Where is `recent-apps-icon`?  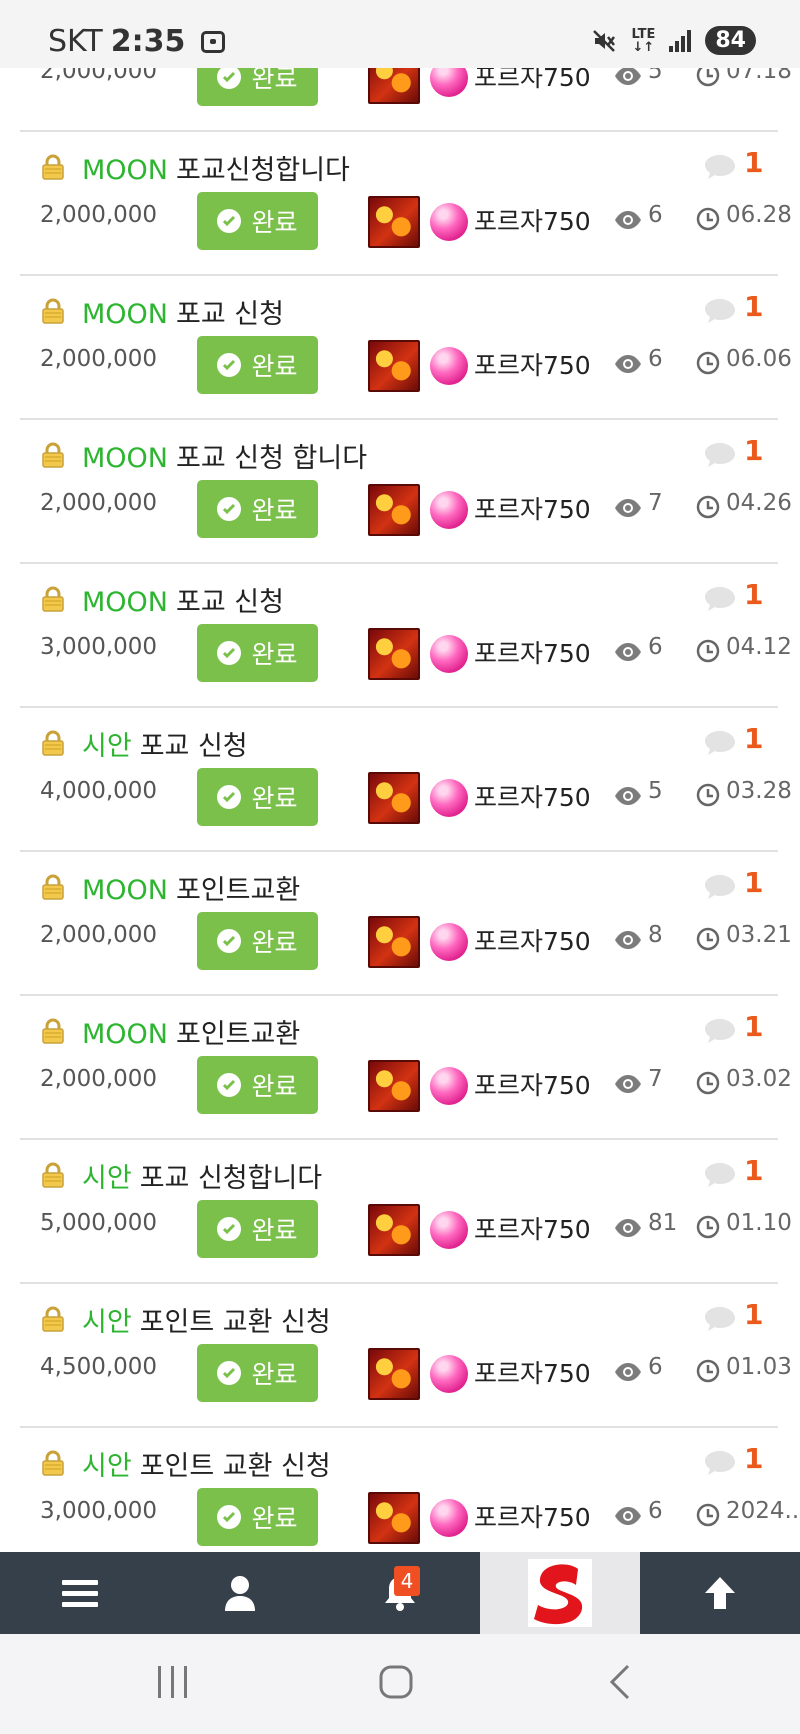 recent-apps-icon is located at coordinates (173, 1682).